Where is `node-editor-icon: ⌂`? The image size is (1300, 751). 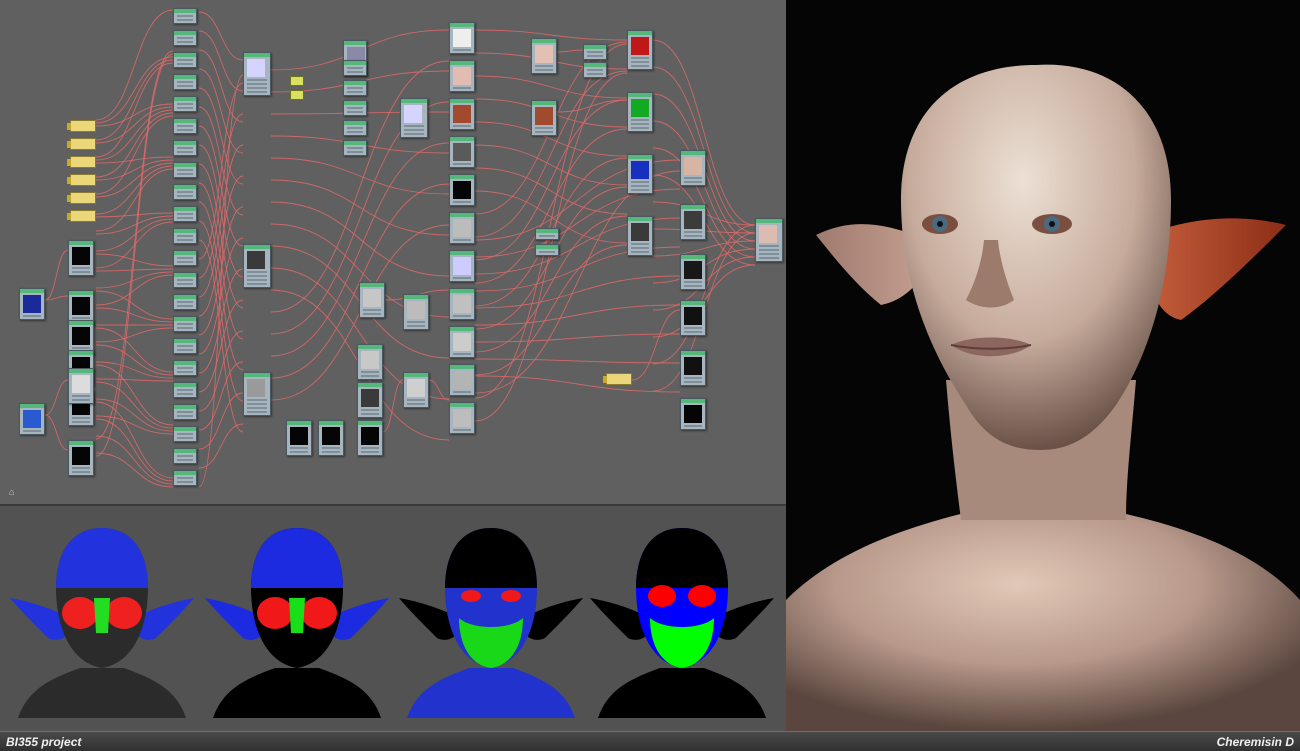 node-editor-icon: ⌂ is located at coordinates (13, 492).